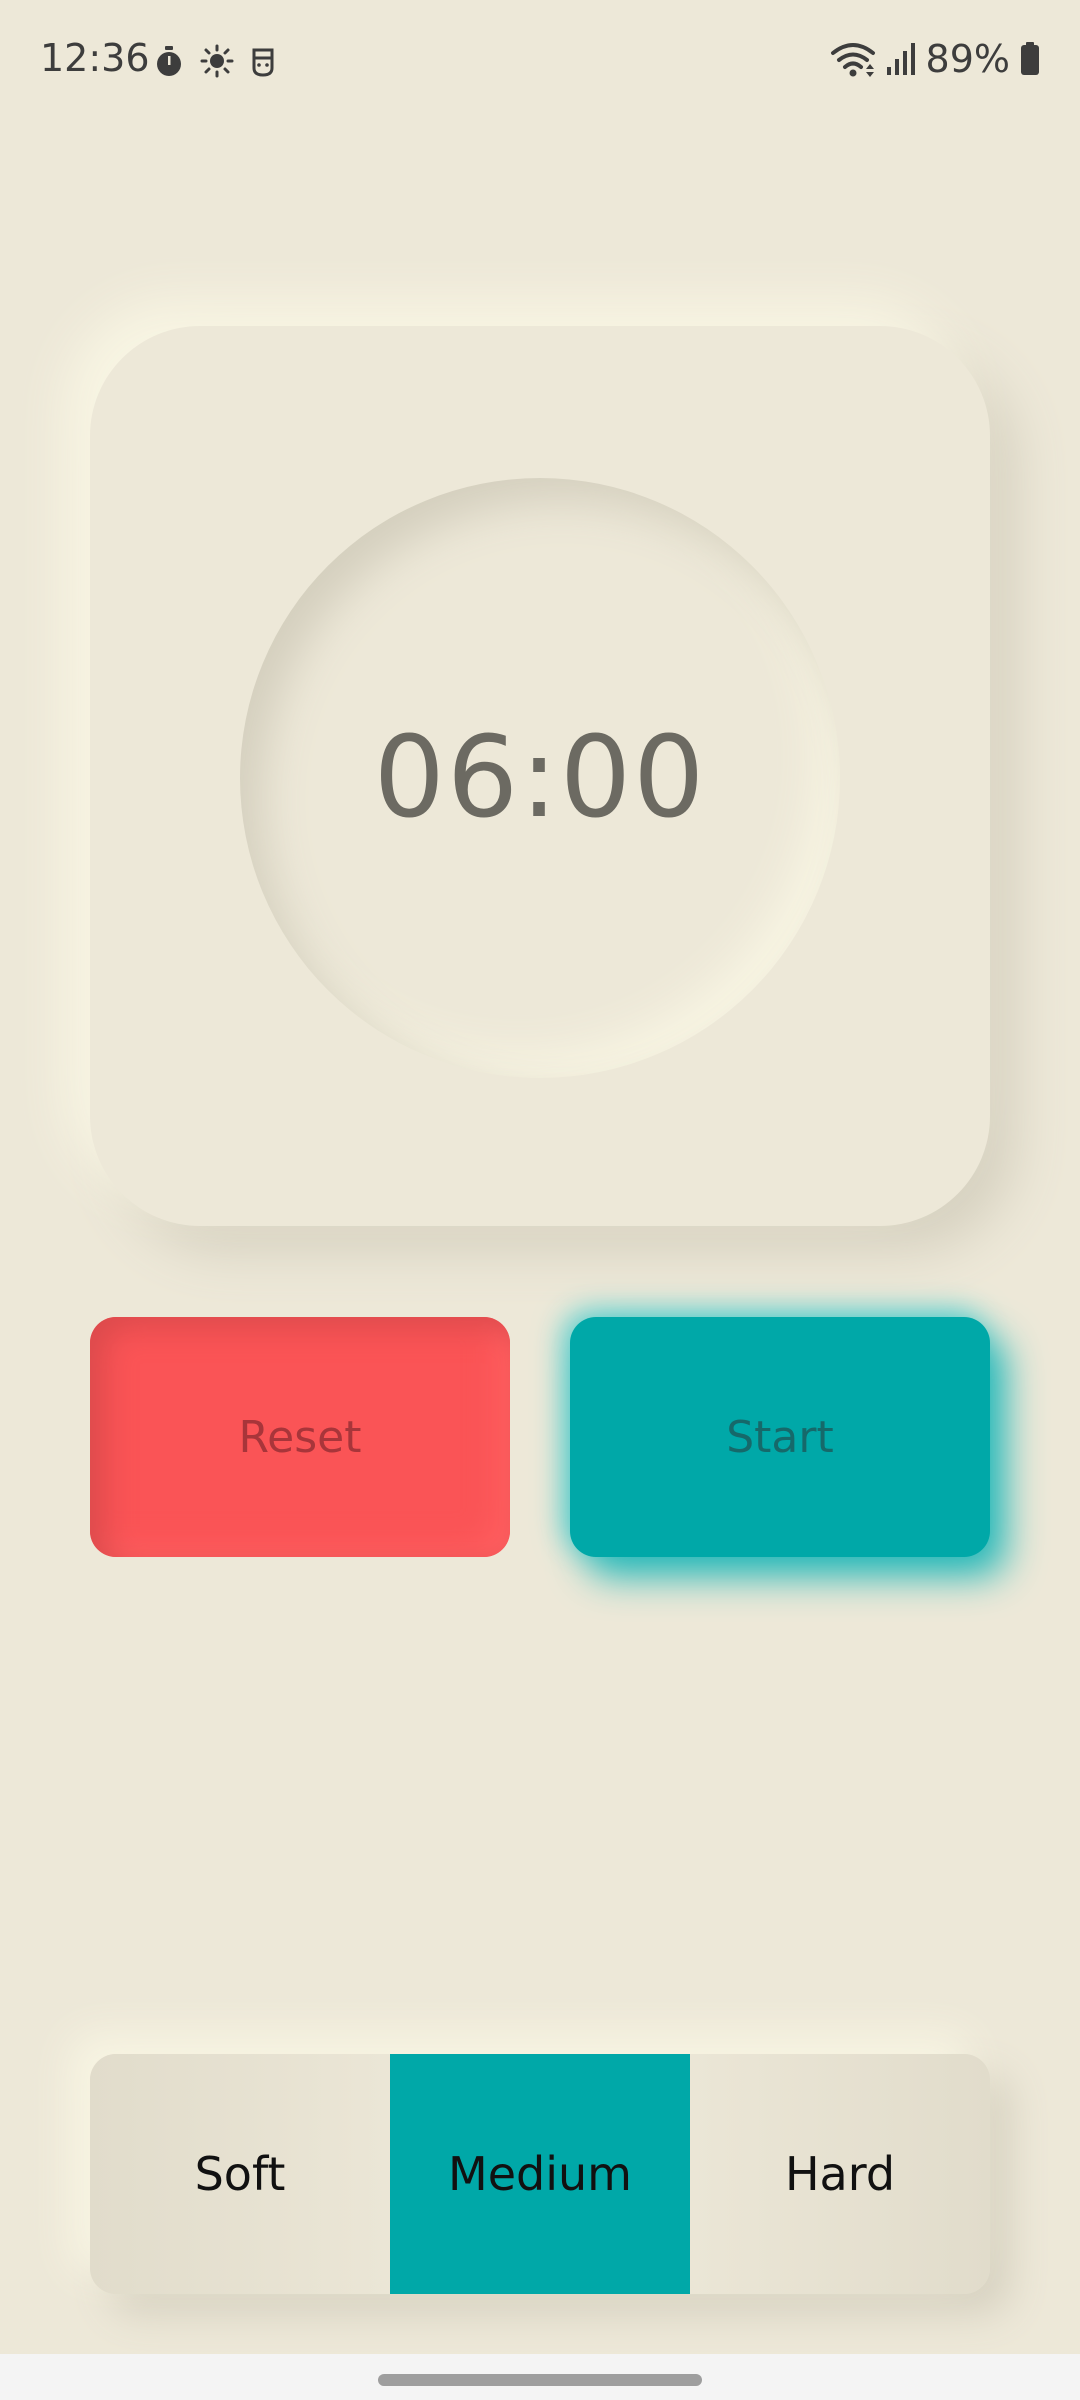  I want to click on face-icon, so click(263, 62).